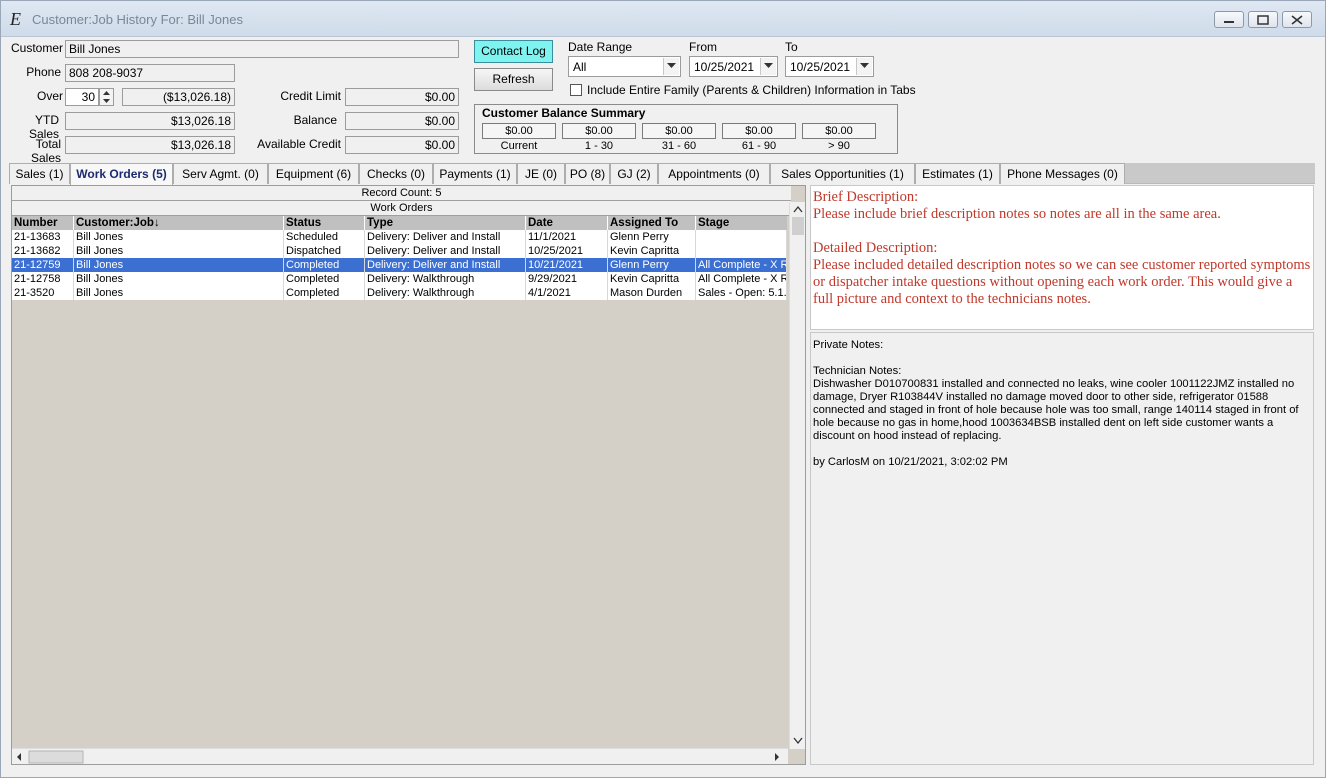  I want to click on cell-type: Delivery: Walkthrough, so click(445, 293).